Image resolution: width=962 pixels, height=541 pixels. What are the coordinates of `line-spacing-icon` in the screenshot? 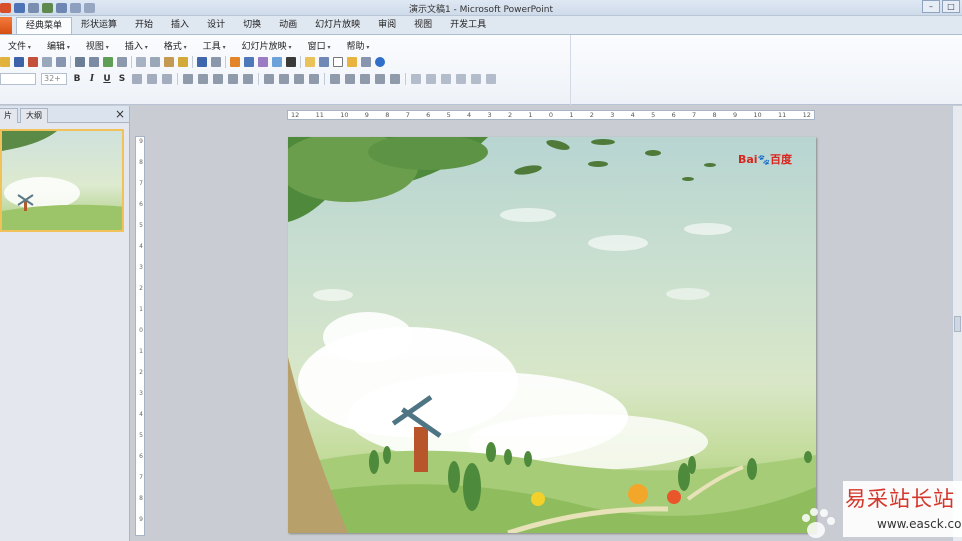 It's located at (269, 79).